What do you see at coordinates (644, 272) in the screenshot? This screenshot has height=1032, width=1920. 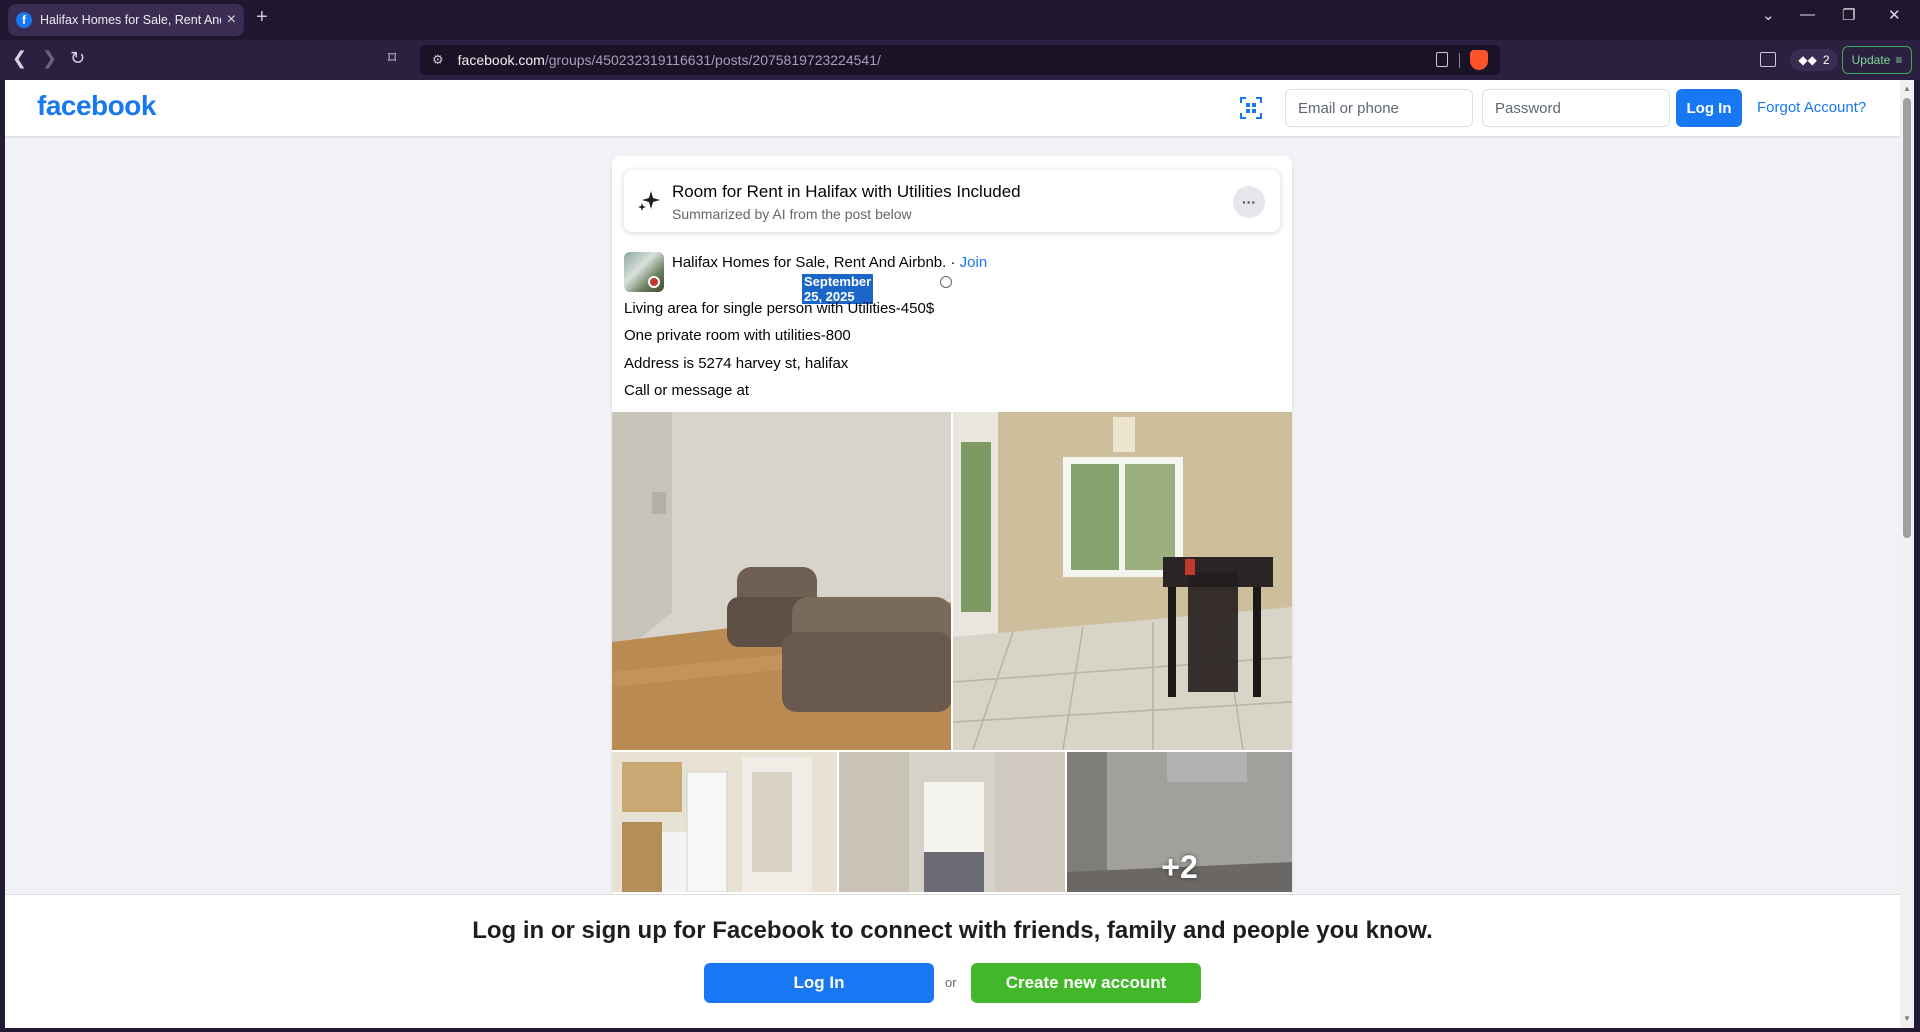 I see `group-avatar` at bounding box center [644, 272].